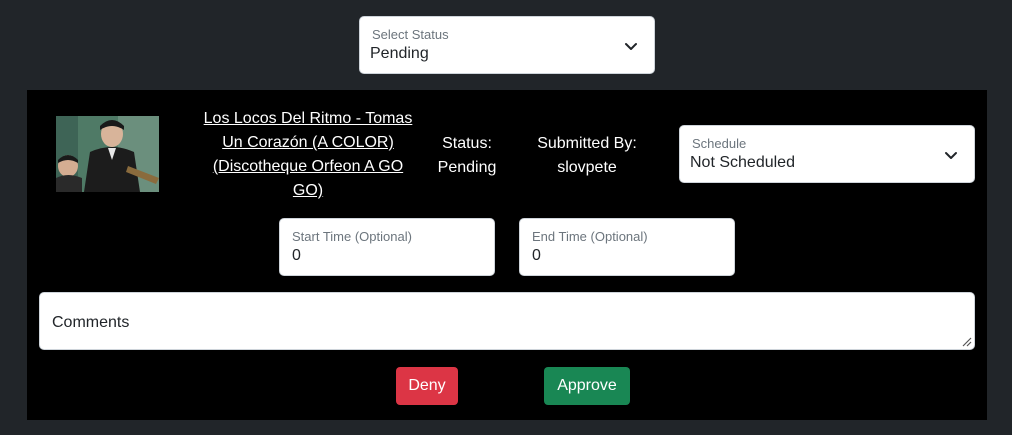  I want to click on start-time-label: Start Time (Optional), so click(352, 236).